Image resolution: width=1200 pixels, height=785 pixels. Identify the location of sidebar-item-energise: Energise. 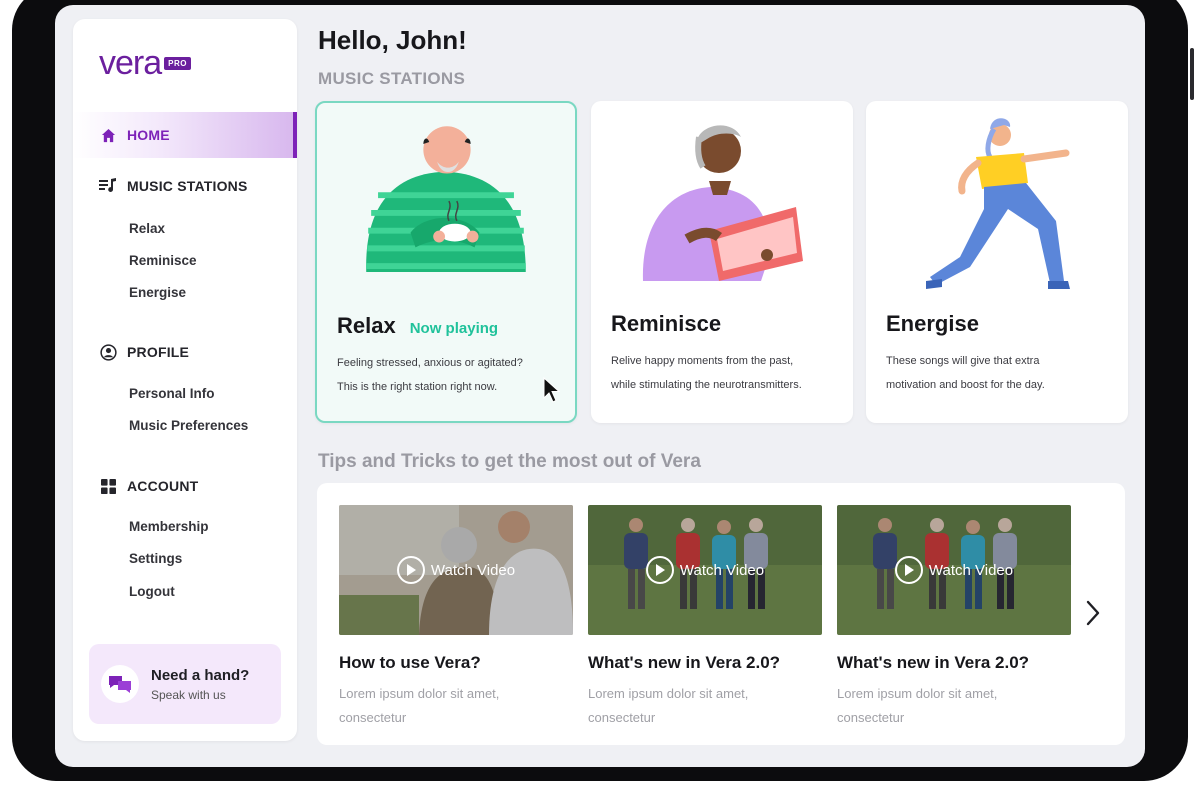
(157, 292).